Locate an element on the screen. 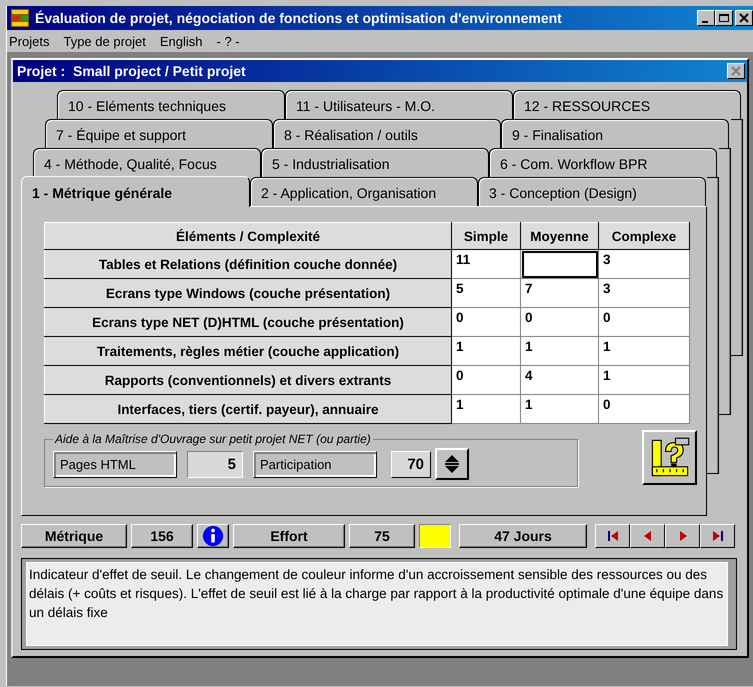 This screenshot has width=753, height=687. tab: 4 - Méthode, Qualité, Focus is located at coordinates (147, 162).